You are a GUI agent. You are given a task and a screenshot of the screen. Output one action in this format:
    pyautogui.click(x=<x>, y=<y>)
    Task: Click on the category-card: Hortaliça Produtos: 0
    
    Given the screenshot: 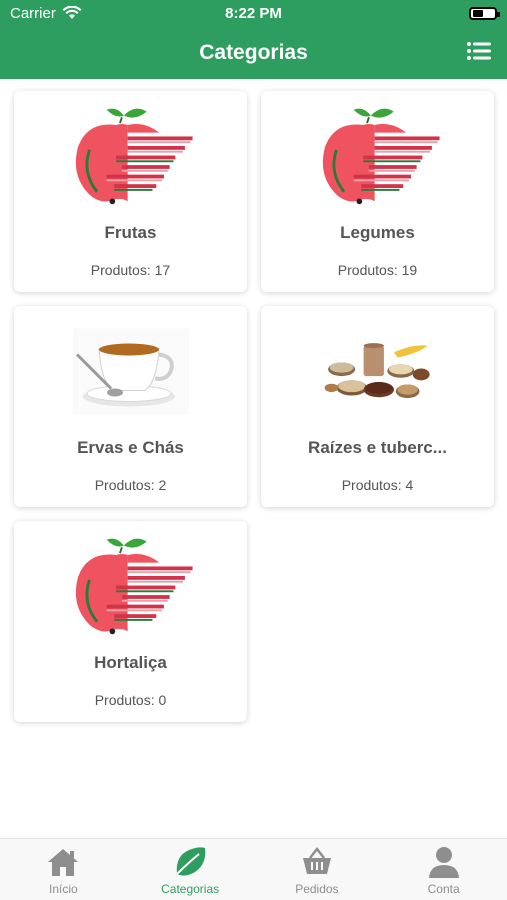 What is the action you would take?
    pyautogui.click(x=130, y=621)
    